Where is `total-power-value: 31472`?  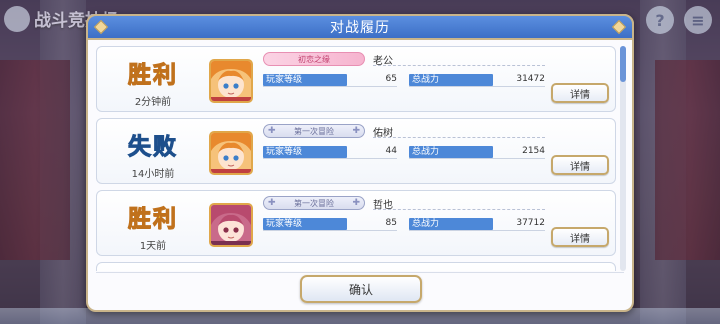 total-power-value: 31472 is located at coordinates (530, 79).